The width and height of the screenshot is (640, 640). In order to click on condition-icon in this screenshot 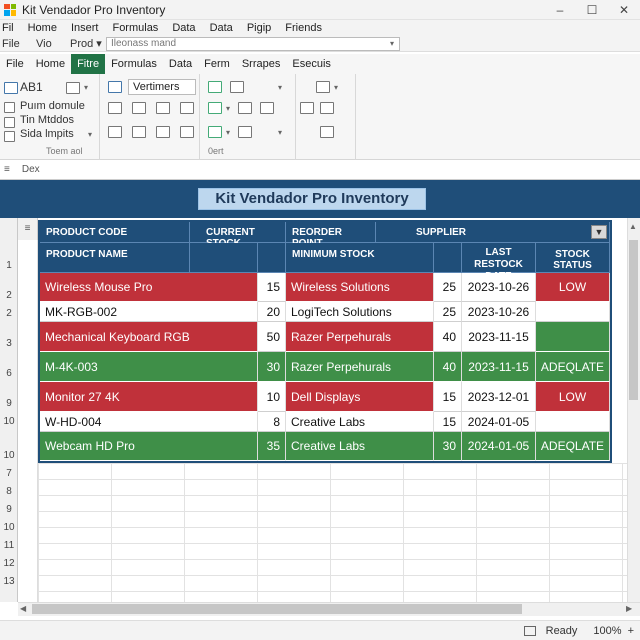, I will do `click(245, 132)`.